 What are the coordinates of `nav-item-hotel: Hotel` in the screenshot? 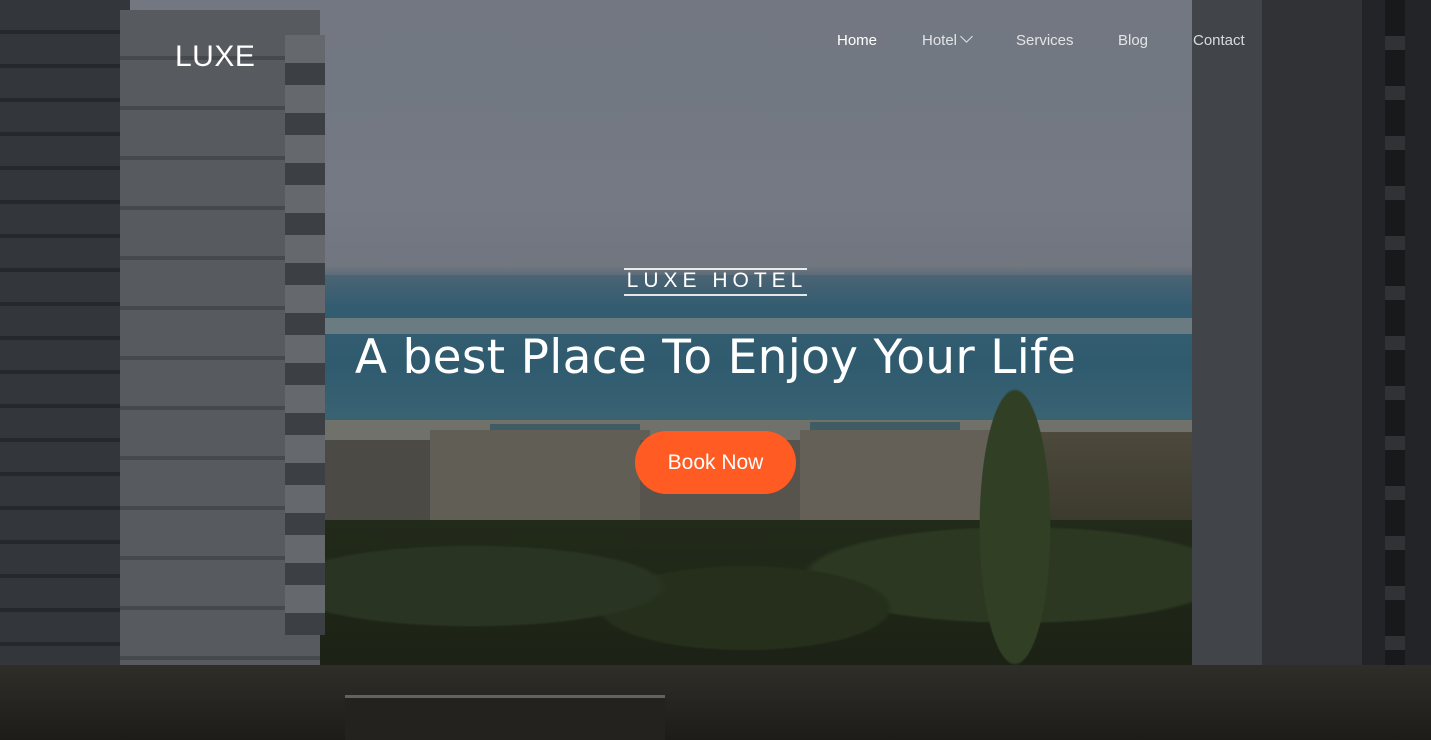 It's located at (947, 40).